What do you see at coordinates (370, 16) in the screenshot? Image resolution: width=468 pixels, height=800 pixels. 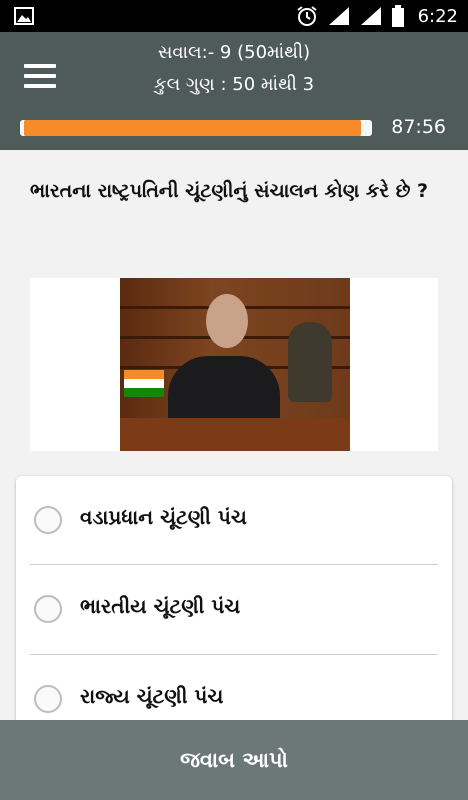 I see `signal-icon` at bounding box center [370, 16].